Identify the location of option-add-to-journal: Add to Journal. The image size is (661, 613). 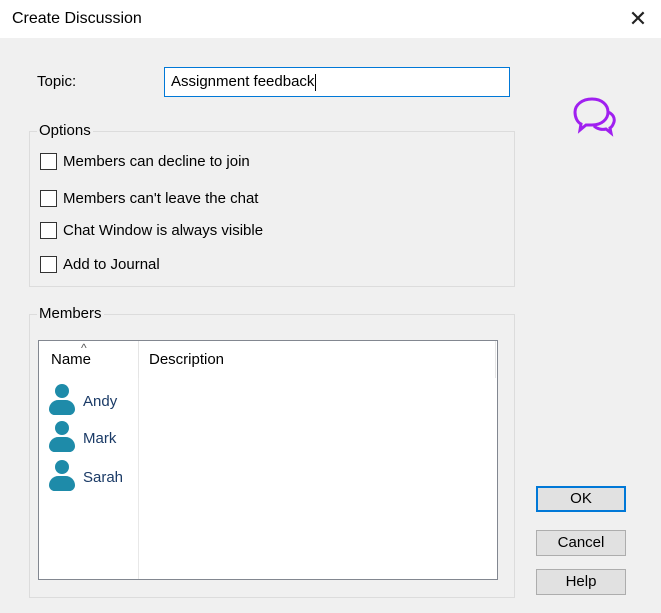
(100, 264).